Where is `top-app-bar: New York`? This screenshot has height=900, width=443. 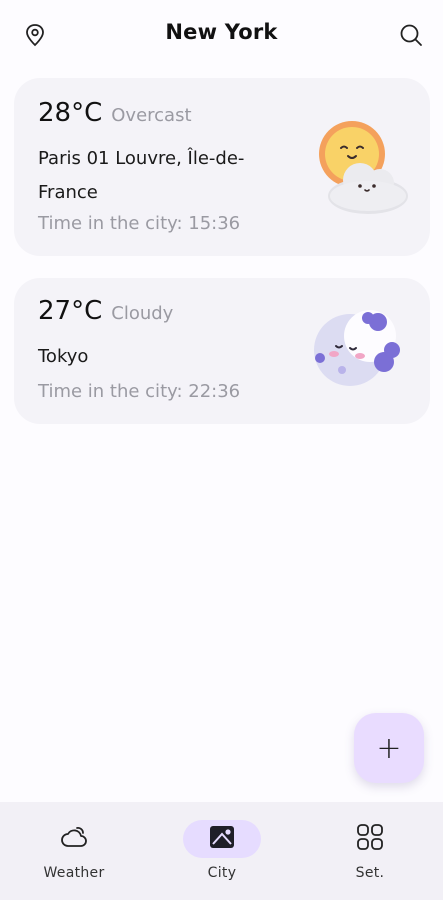 top-app-bar: New York is located at coordinates (221, 35).